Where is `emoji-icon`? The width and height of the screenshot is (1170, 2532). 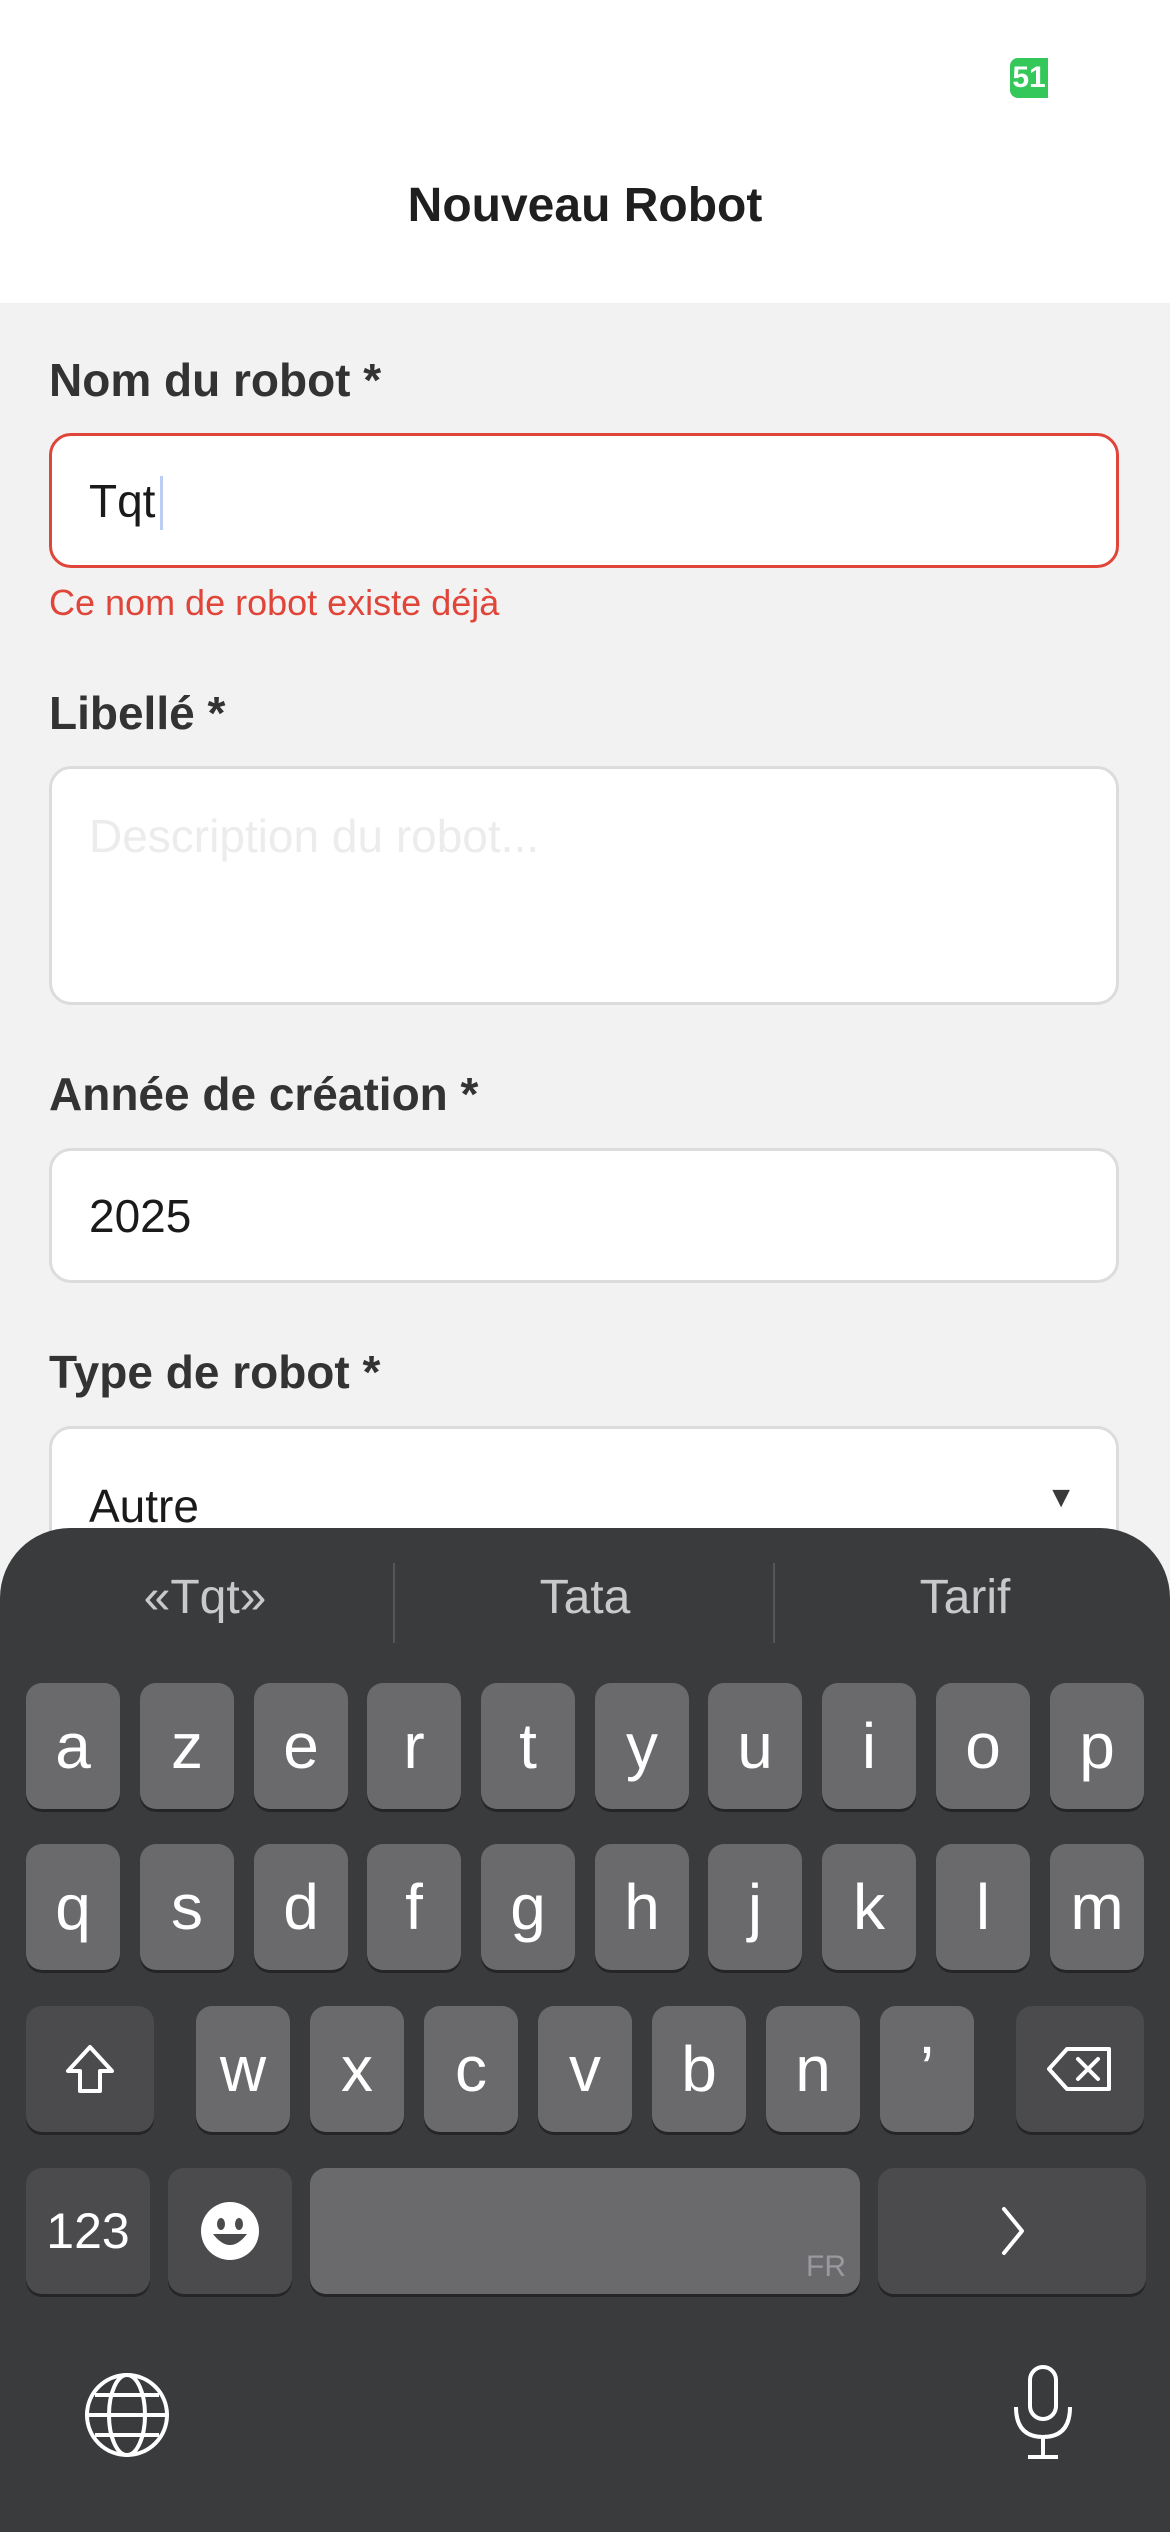 emoji-icon is located at coordinates (230, 2231).